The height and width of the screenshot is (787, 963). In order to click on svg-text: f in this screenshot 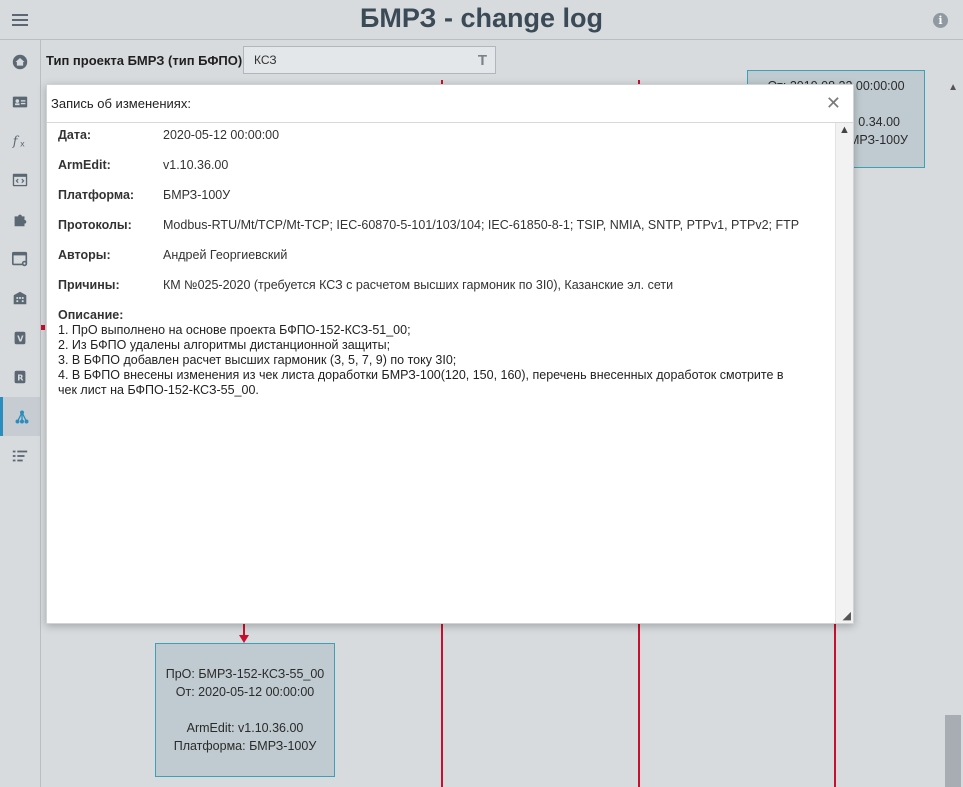, I will do `click(16, 140)`.